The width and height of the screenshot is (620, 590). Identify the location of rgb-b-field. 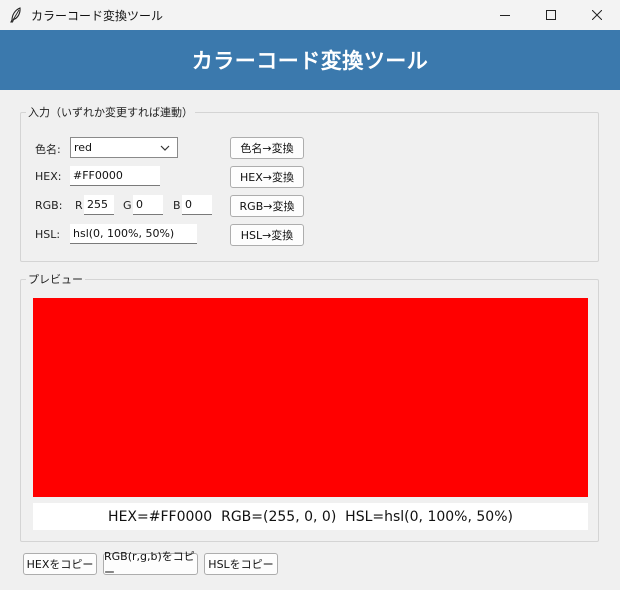
(197, 205).